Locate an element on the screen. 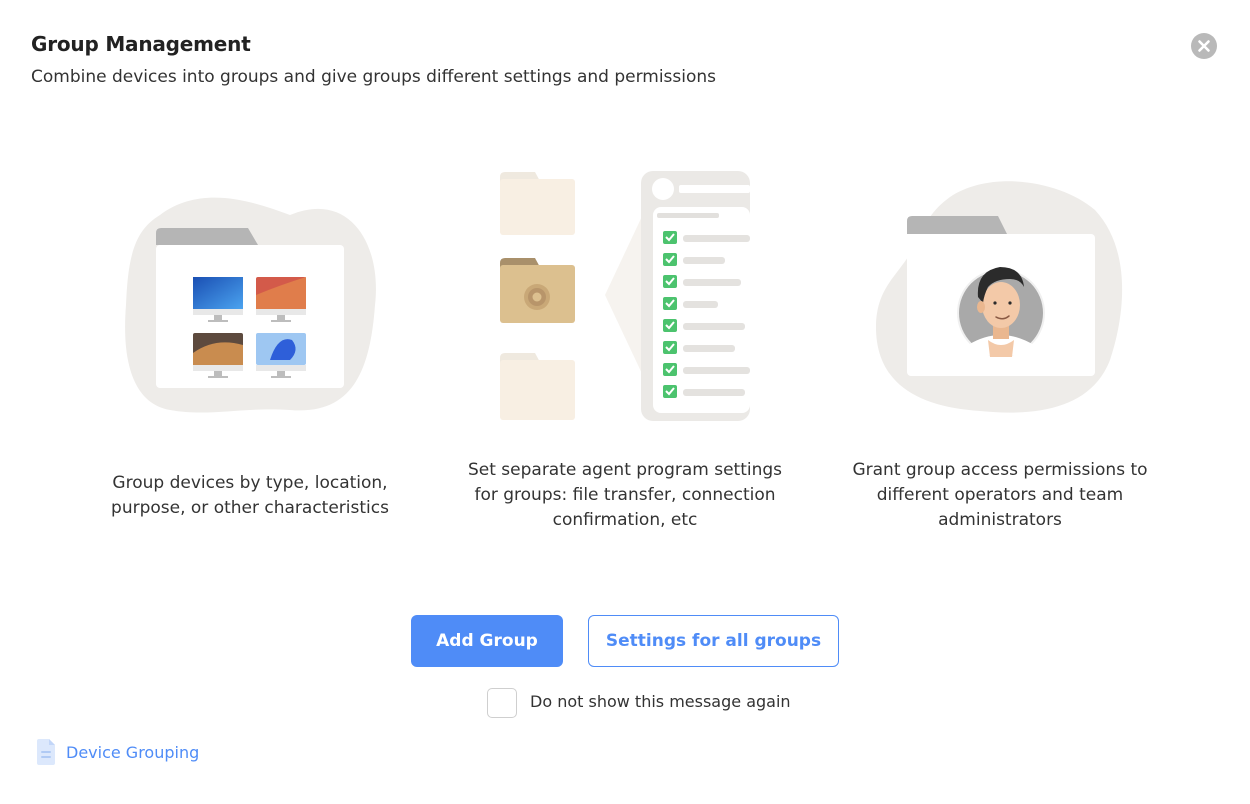  dialog-title: Group Management is located at coordinates (141, 44).